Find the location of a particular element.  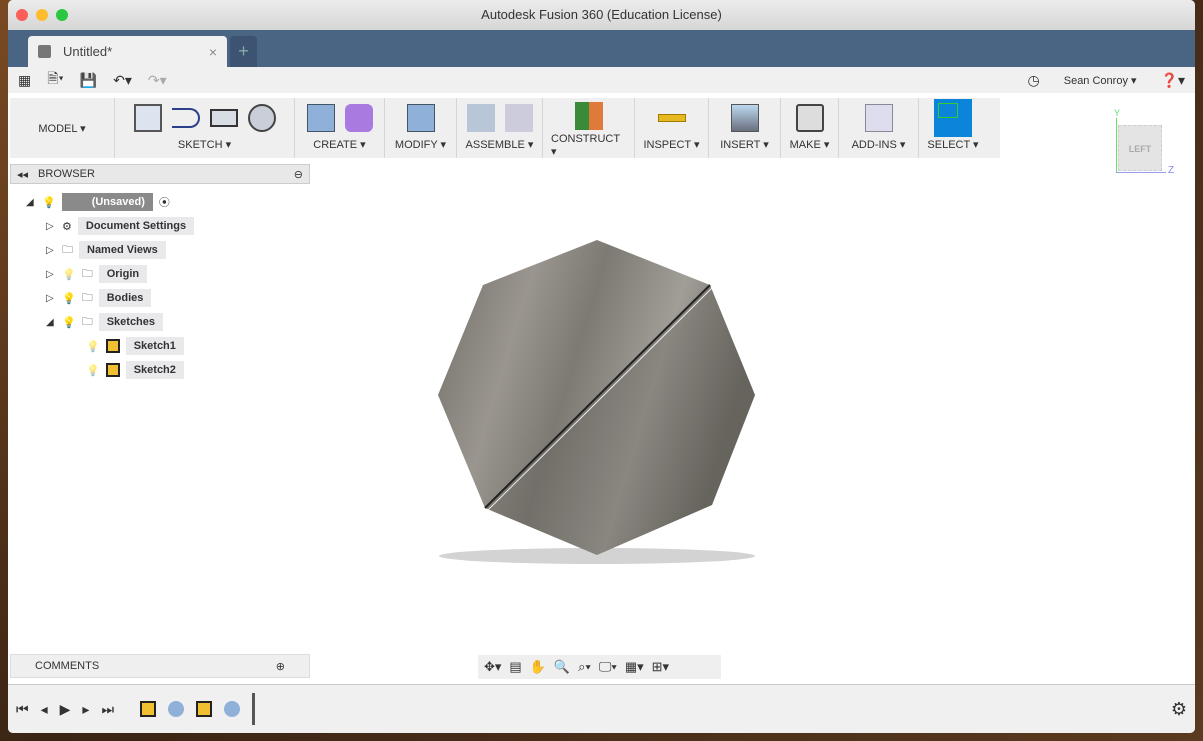

viewports-icon: ⊞▾ is located at coordinates (660, 667).